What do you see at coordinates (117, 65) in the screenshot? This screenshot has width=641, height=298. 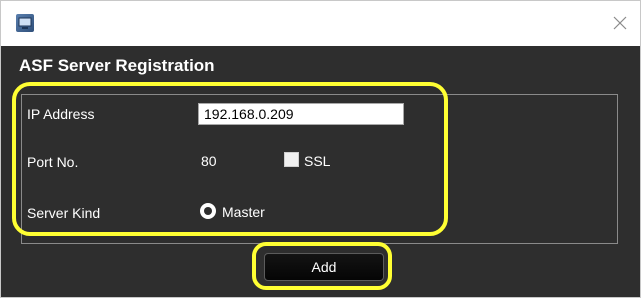 I see `dialog-title: ASF Server Registration` at bounding box center [117, 65].